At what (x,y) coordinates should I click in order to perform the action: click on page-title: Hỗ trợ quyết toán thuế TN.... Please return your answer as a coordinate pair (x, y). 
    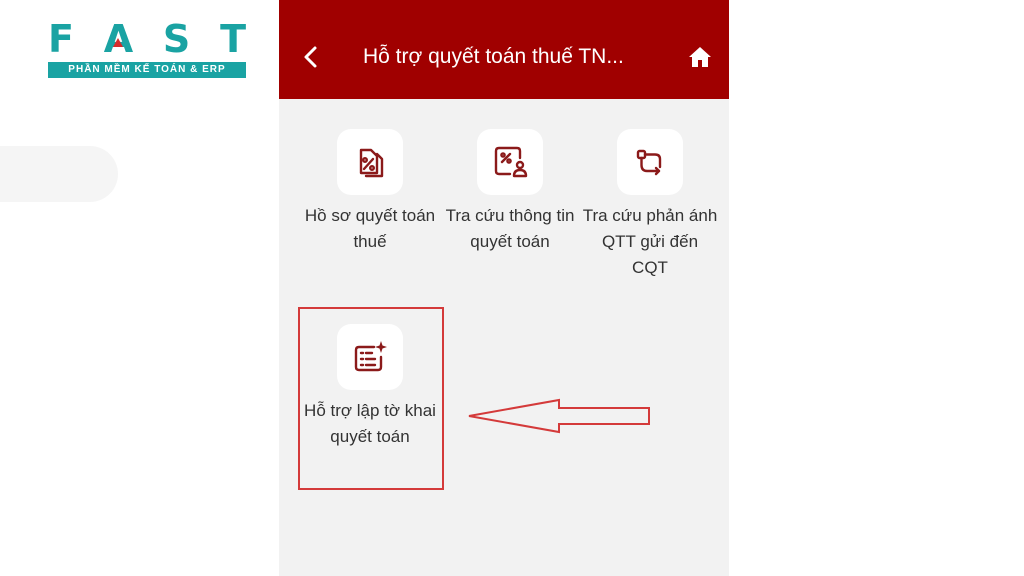
    Looking at the image, I should click on (493, 56).